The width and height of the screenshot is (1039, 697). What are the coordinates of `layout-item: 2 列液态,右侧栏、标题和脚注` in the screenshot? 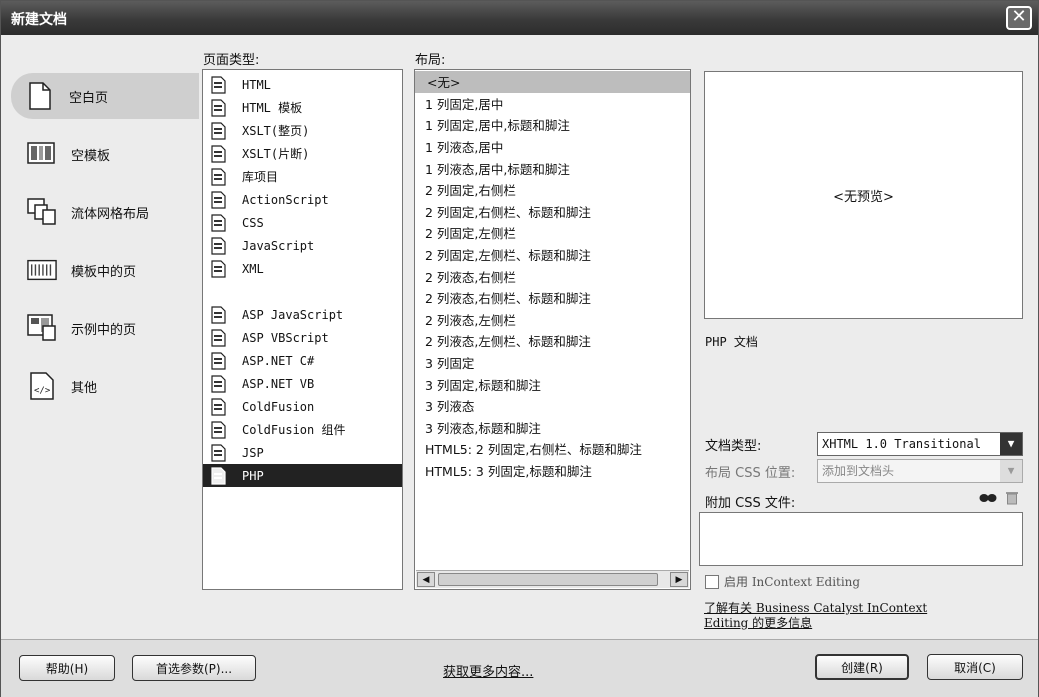 It's located at (552, 298).